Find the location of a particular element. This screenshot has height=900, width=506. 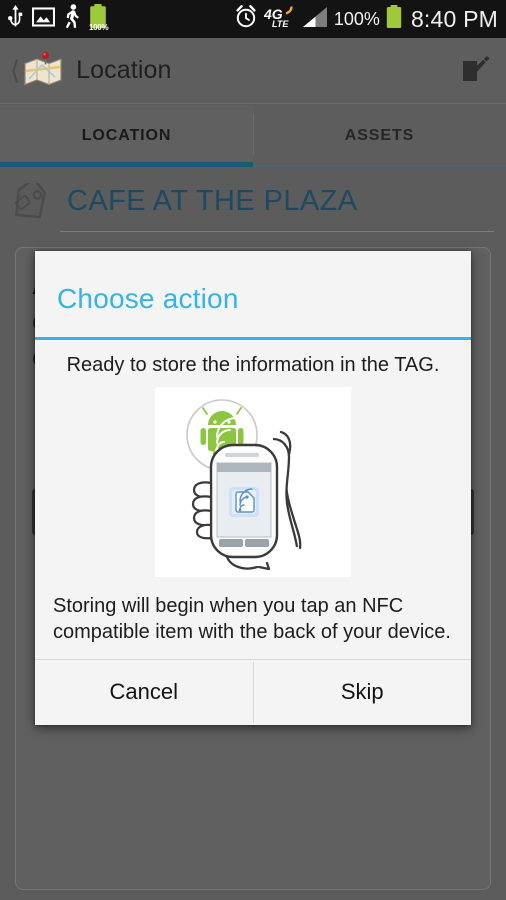

skip-button: Skip is located at coordinates (362, 692).